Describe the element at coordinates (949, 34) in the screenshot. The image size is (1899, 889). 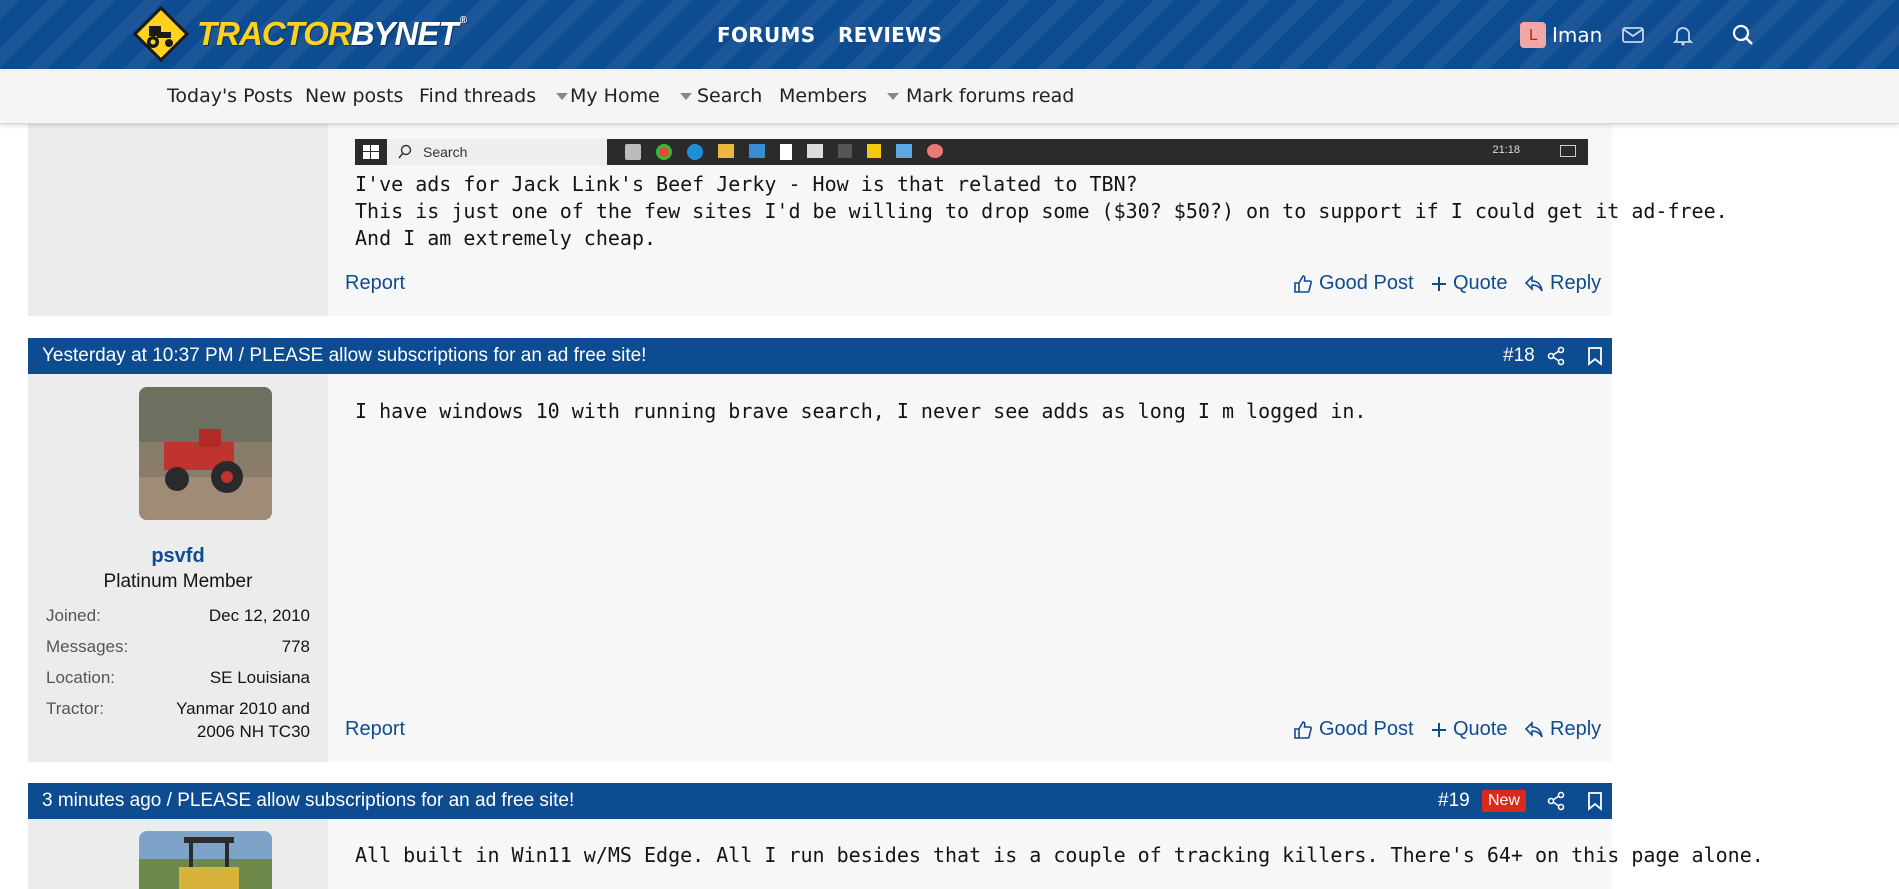
I see `site-header: TRACTORBYNET ® FORUMS REVIEWS L Iman` at that location.